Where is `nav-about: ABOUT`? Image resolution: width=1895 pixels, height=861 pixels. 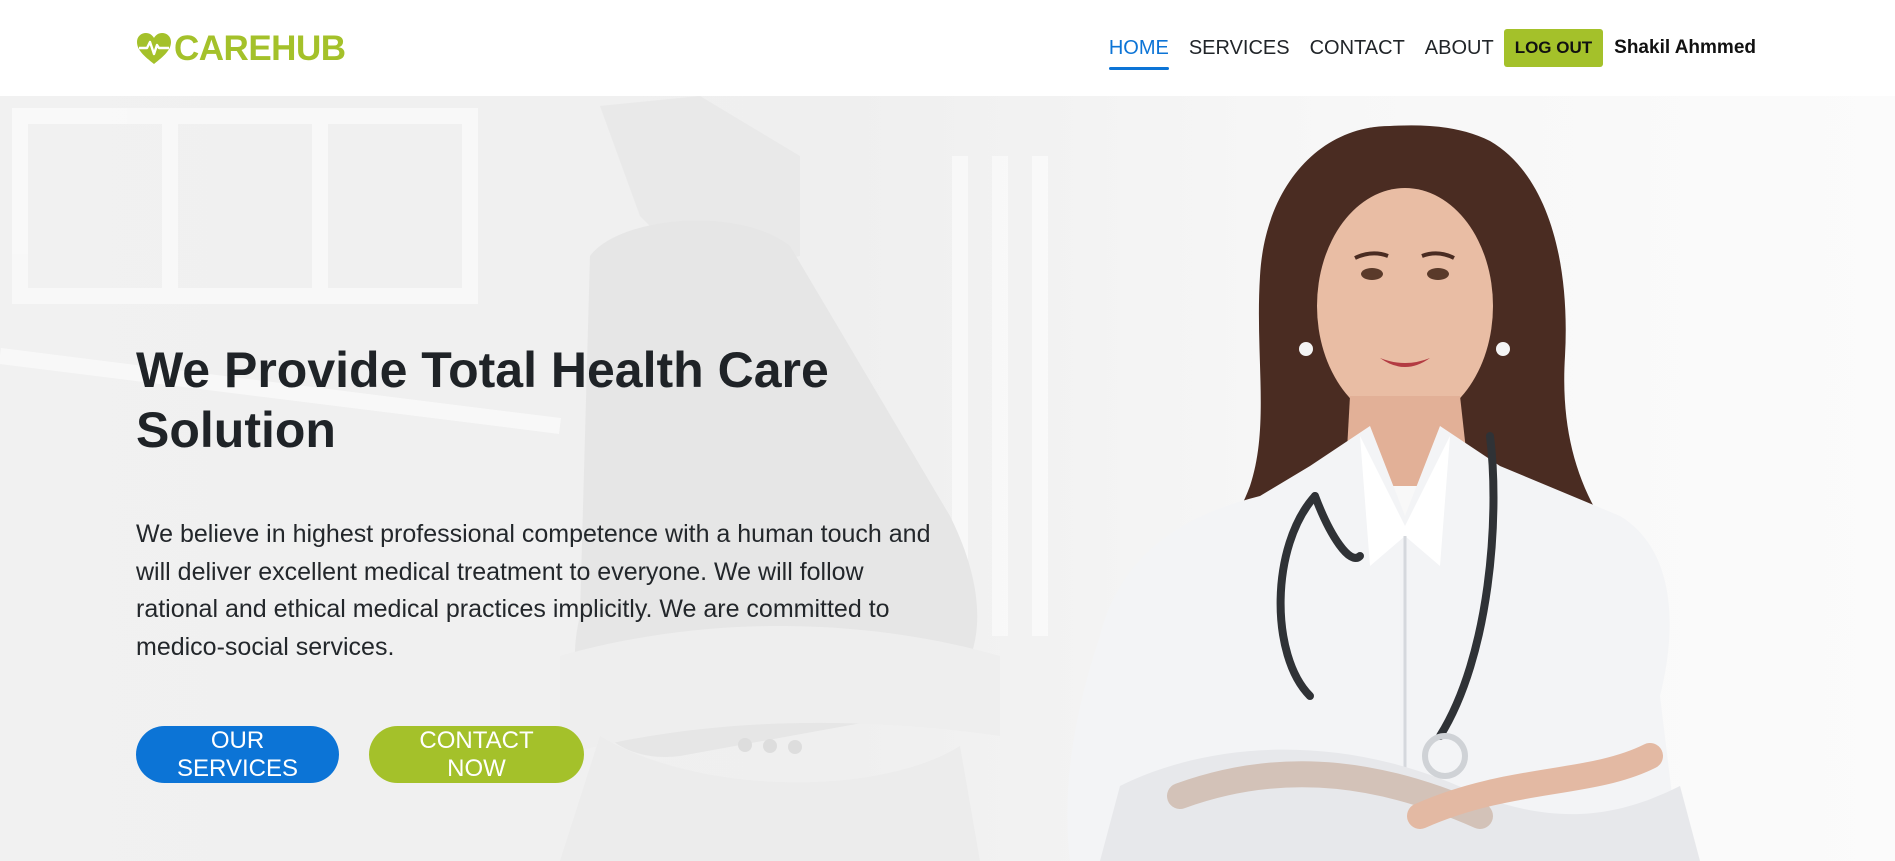 nav-about: ABOUT is located at coordinates (1459, 48).